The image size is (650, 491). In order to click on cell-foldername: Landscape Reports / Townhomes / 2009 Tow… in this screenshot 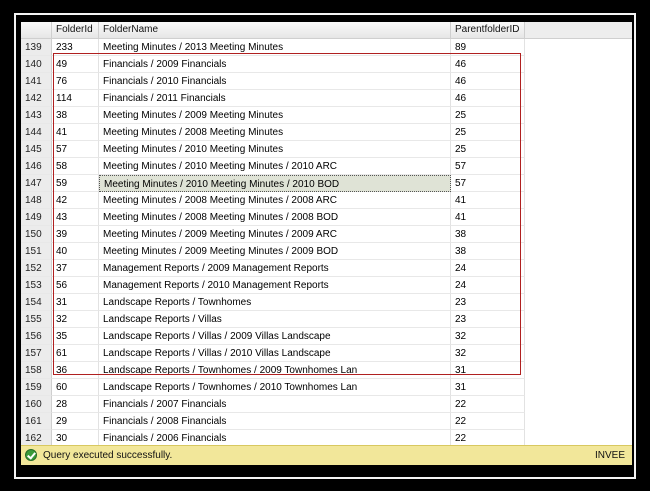, I will do `click(275, 370)`.